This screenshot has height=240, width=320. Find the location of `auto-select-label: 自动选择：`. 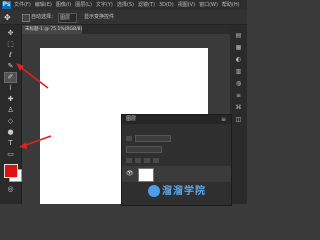

auto-select-label: 自动选择： is located at coordinates (44, 17).